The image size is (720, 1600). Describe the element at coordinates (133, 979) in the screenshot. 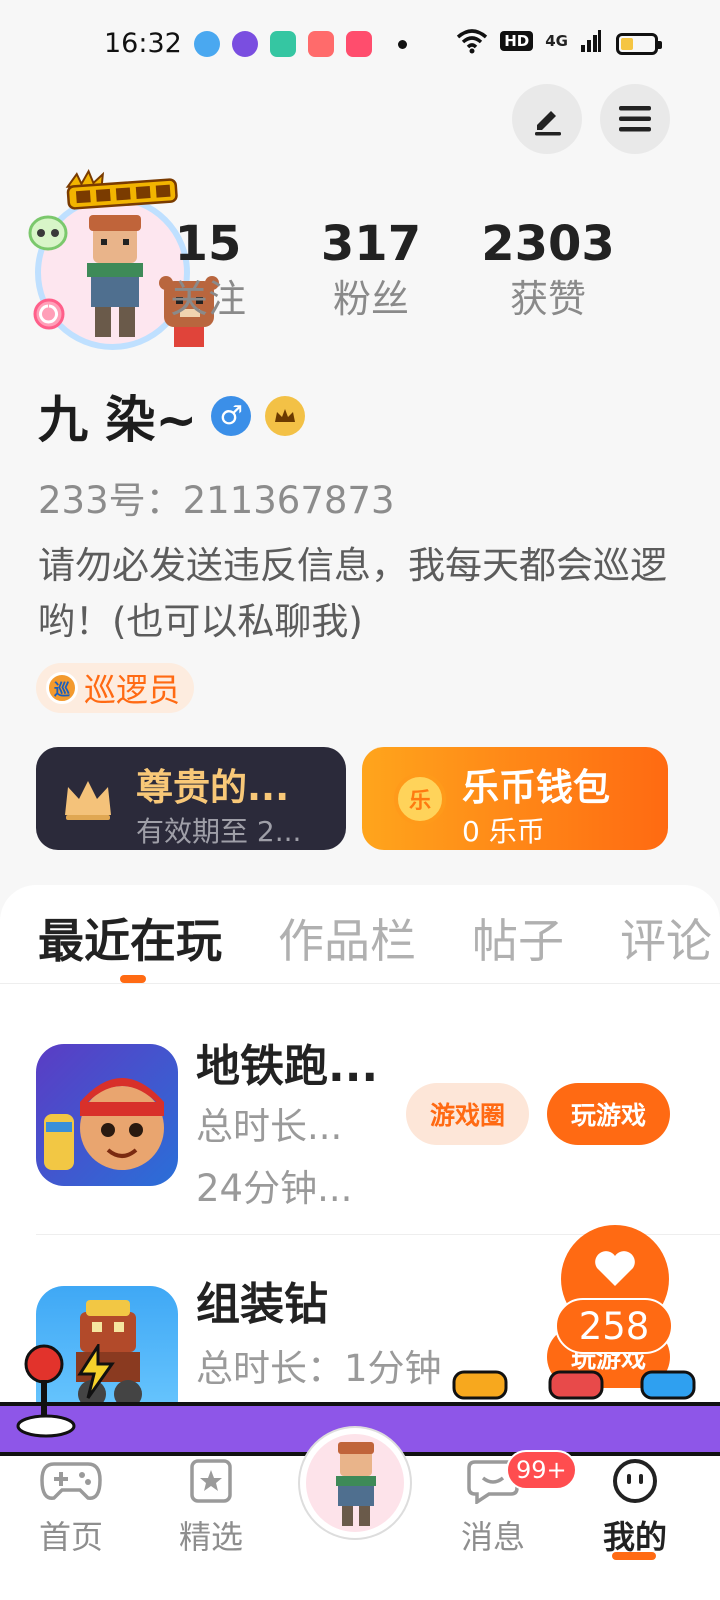

I see `active-tab-indicator` at that location.